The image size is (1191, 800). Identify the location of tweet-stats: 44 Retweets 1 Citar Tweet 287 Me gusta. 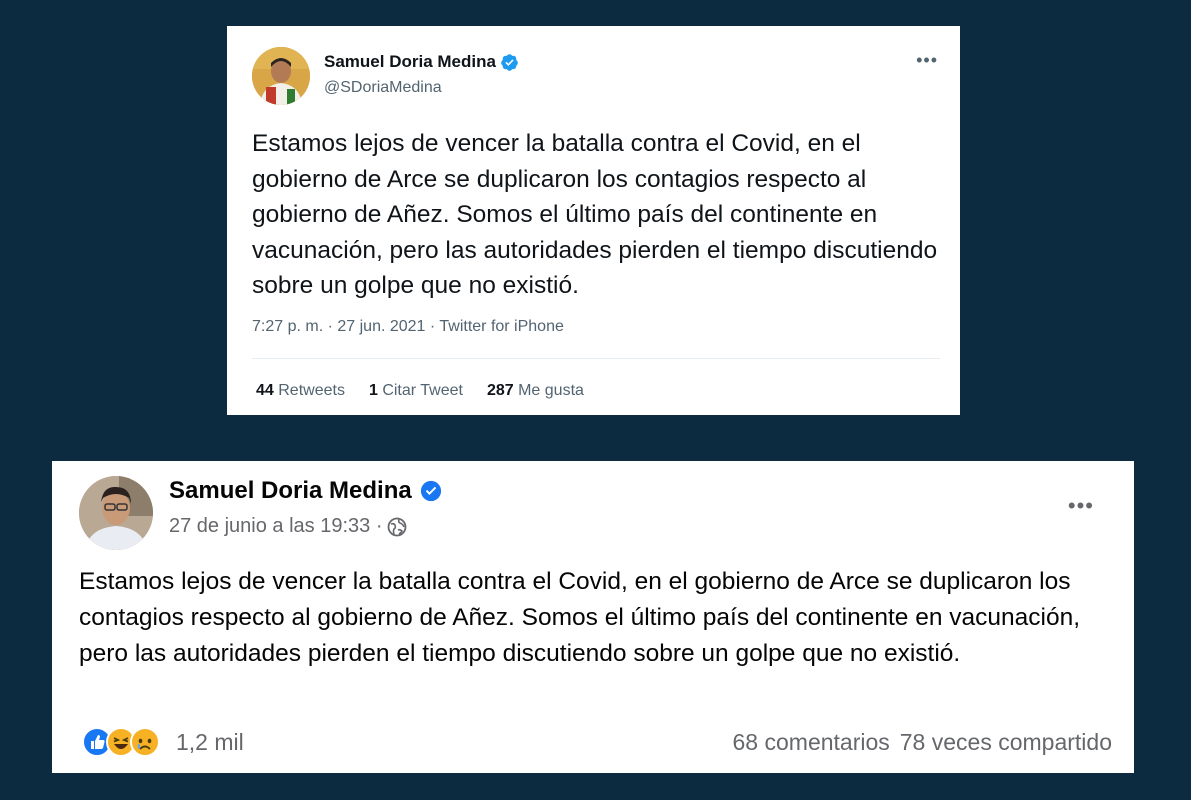
(432, 391).